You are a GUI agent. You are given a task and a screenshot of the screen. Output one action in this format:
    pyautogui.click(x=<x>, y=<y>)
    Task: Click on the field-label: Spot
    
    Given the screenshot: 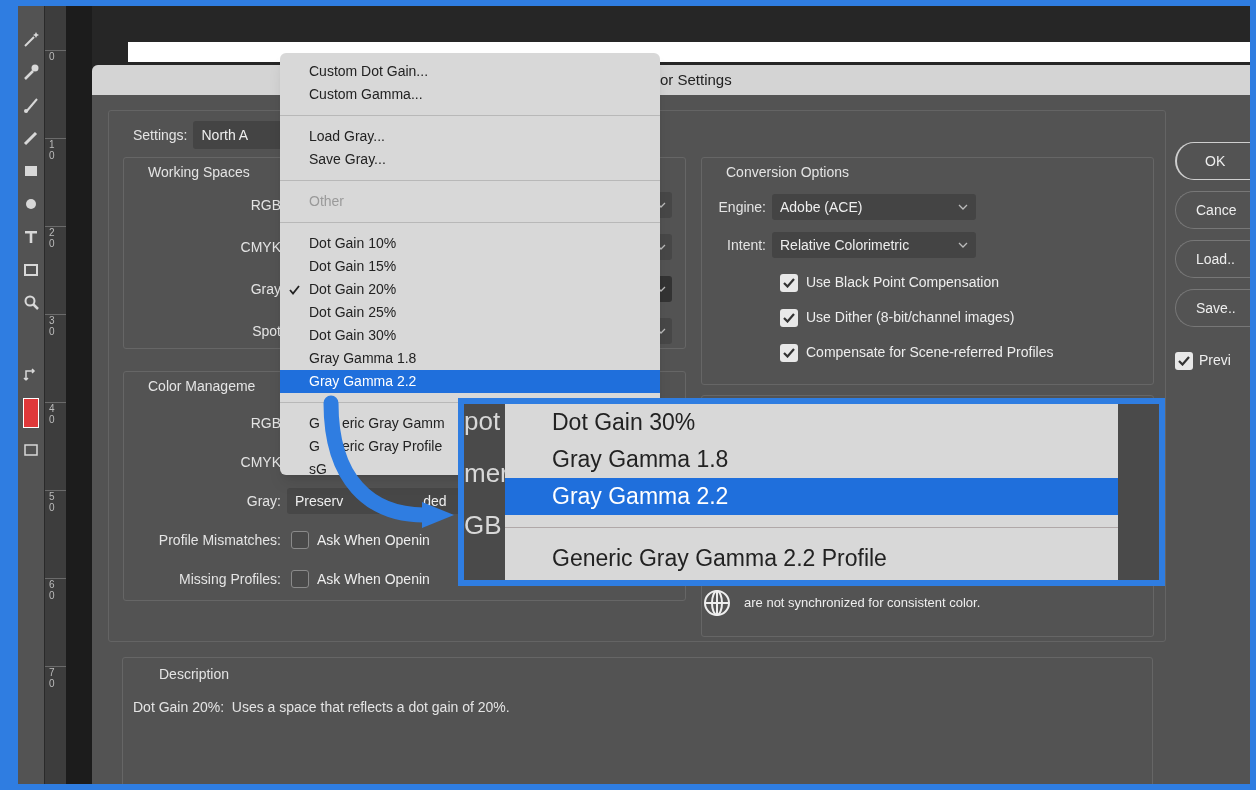 What is the action you would take?
    pyautogui.click(x=266, y=331)
    